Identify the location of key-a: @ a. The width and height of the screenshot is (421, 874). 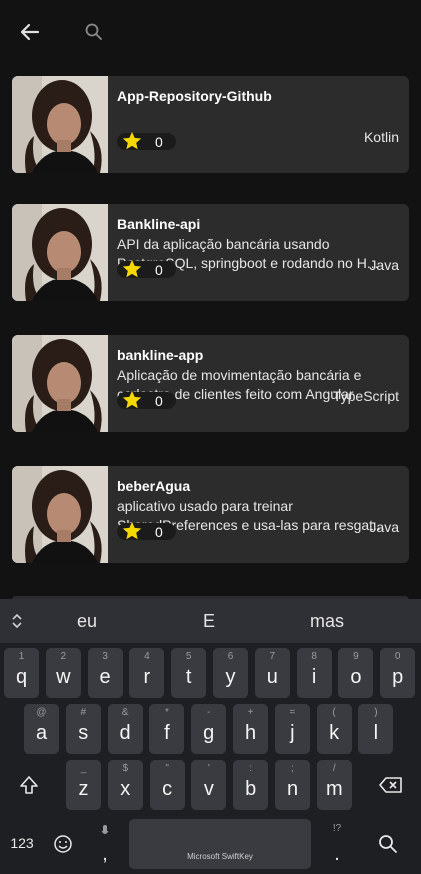
(41, 729).